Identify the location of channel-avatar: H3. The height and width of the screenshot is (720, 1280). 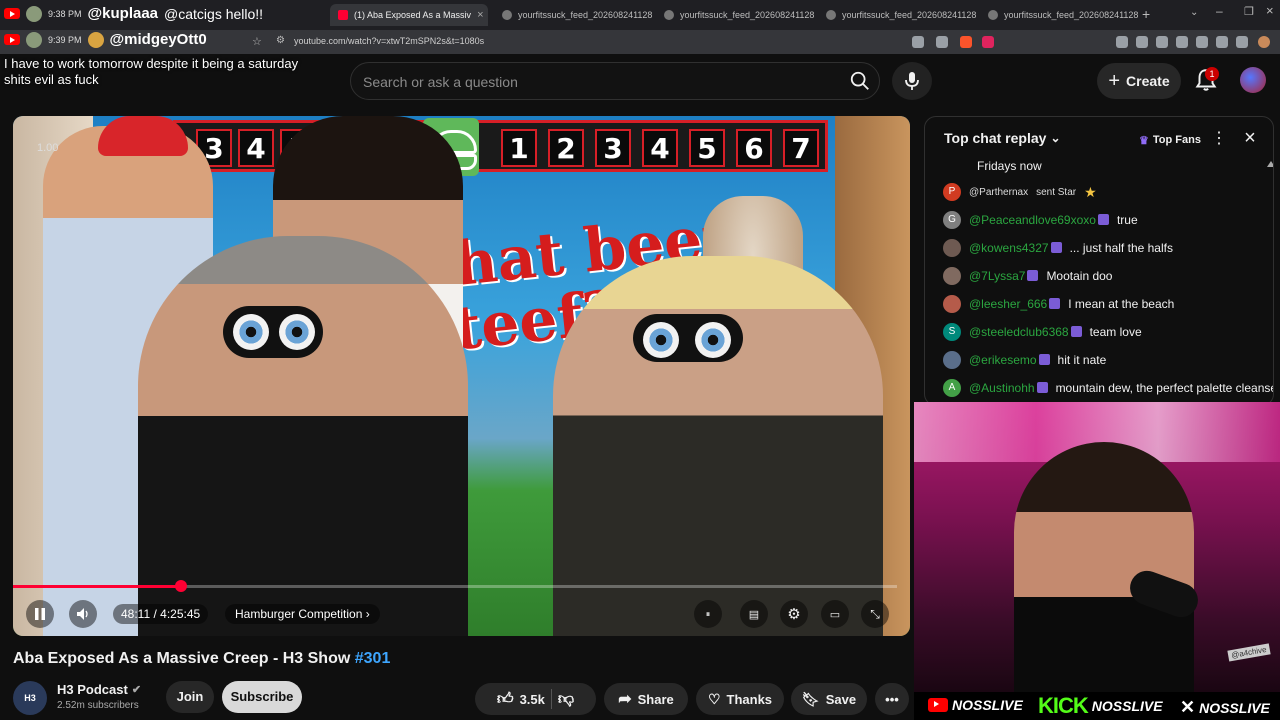
(30, 698).